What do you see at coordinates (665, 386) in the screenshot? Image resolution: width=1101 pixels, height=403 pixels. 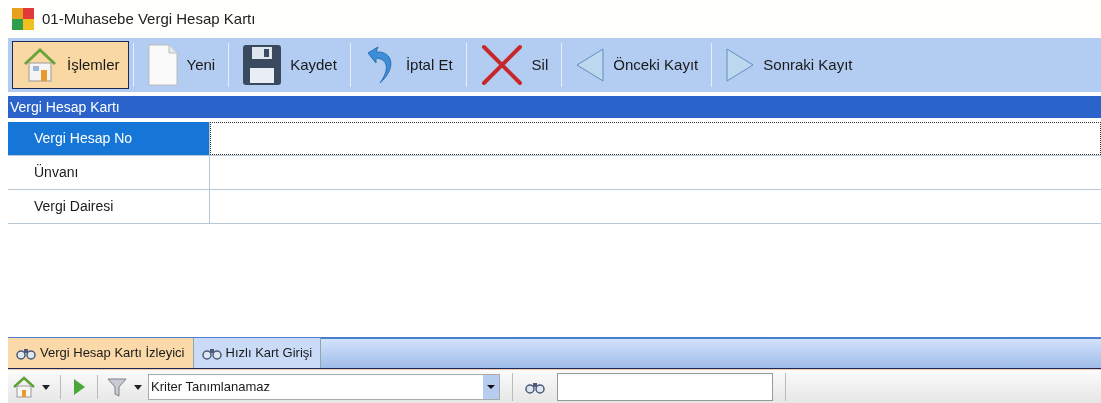 I see `search-field` at bounding box center [665, 386].